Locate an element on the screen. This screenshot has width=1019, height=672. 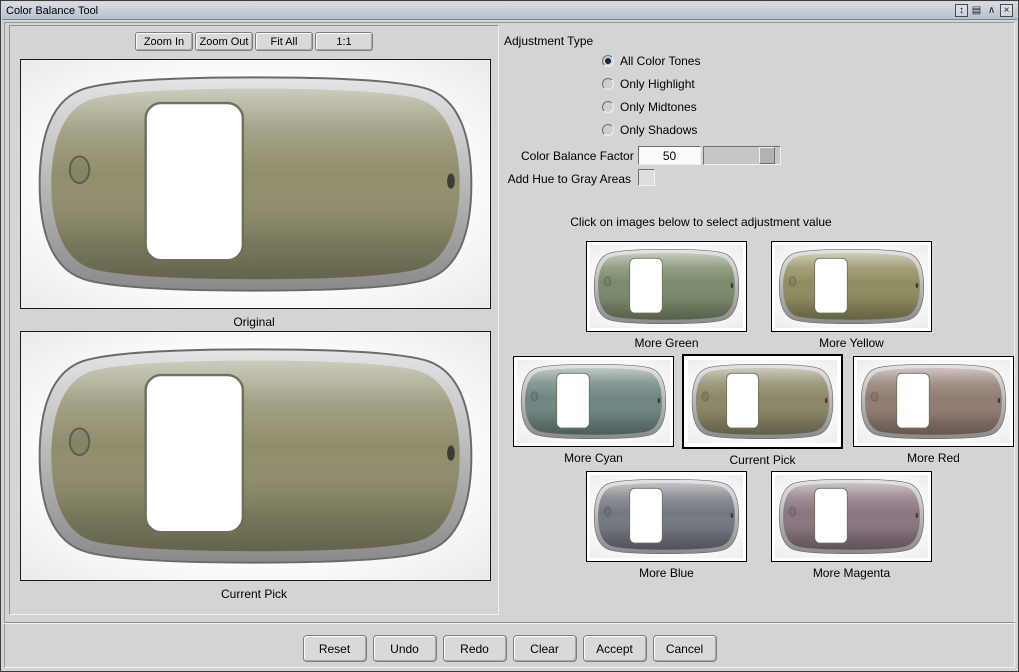
radio-only-highlight: Only Highlight is located at coordinates (648, 84).